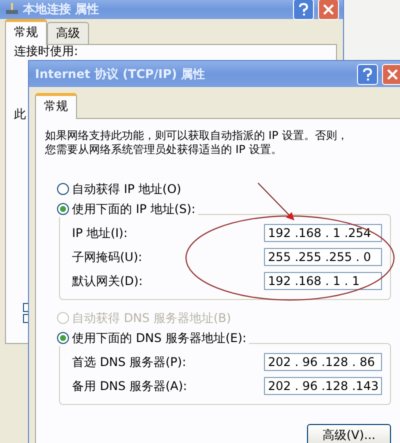  What do you see at coordinates (323, 281) in the screenshot?
I see `ip-address-field: 192 .168 . 1 . 1` at bounding box center [323, 281].